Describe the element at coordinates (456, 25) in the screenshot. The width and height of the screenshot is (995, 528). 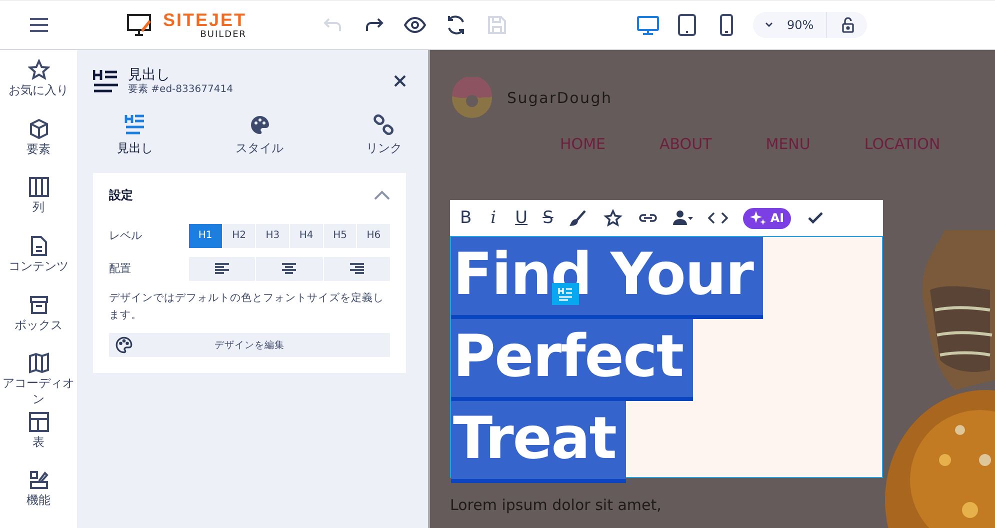
I see `refresh-icon` at that location.